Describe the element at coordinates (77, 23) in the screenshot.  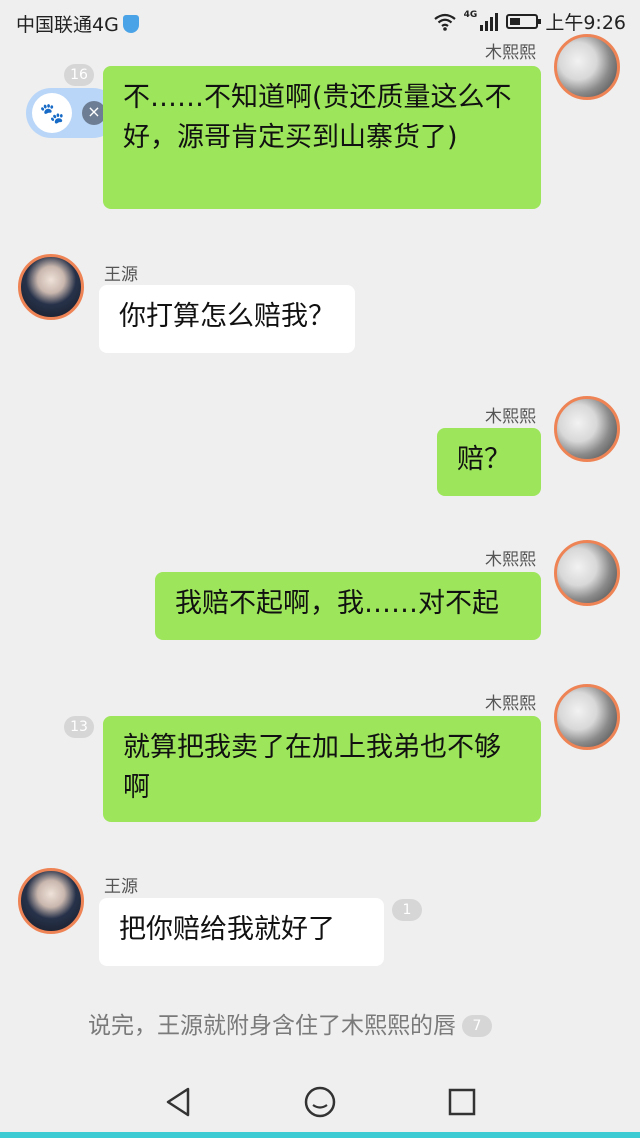
I see `carrier-label: 中国联通4G` at that location.